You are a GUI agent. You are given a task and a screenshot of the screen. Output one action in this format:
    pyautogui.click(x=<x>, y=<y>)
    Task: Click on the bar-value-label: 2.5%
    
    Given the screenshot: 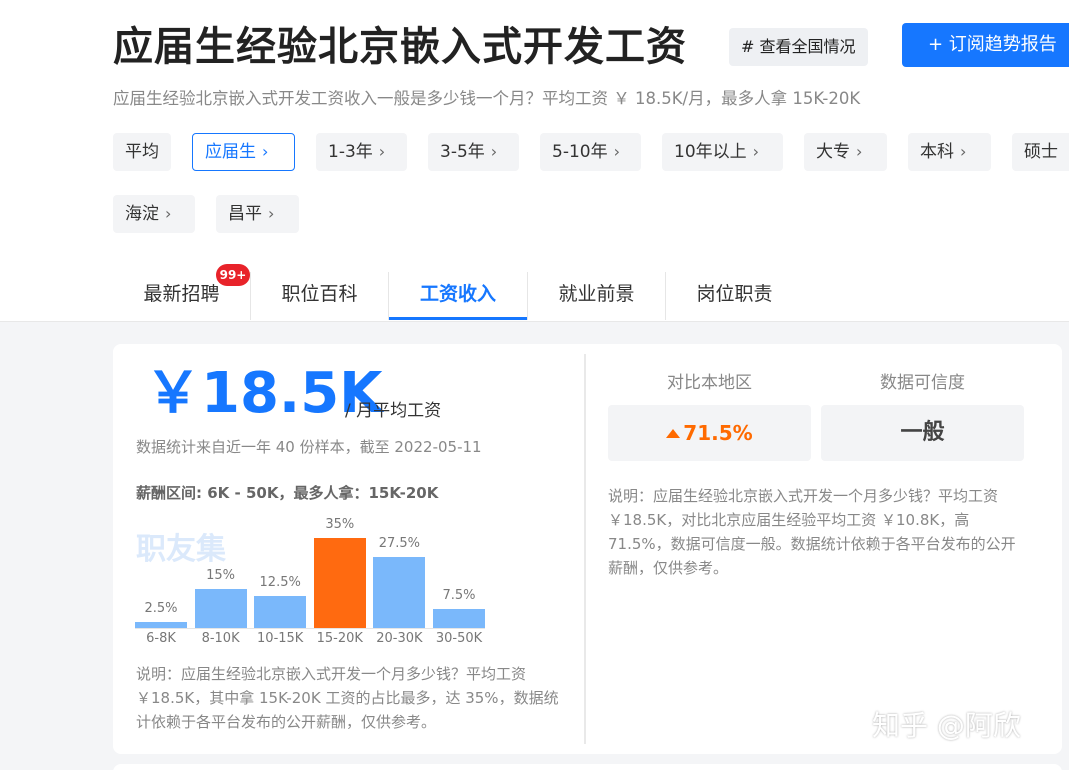 What is the action you would take?
    pyautogui.click(x=161, y=608)
    